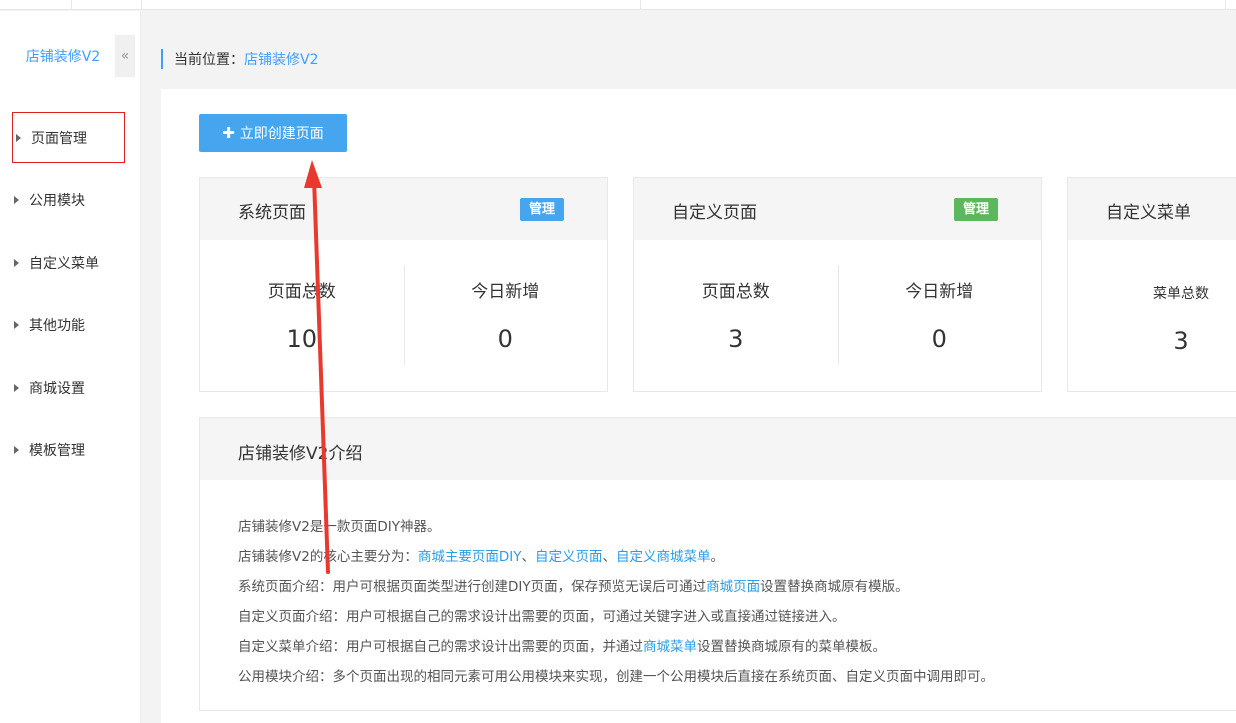 This screenshot has width=1236, height=723. I want to click on intro-header: 店铺装修V2介绍, so click(718, 449).